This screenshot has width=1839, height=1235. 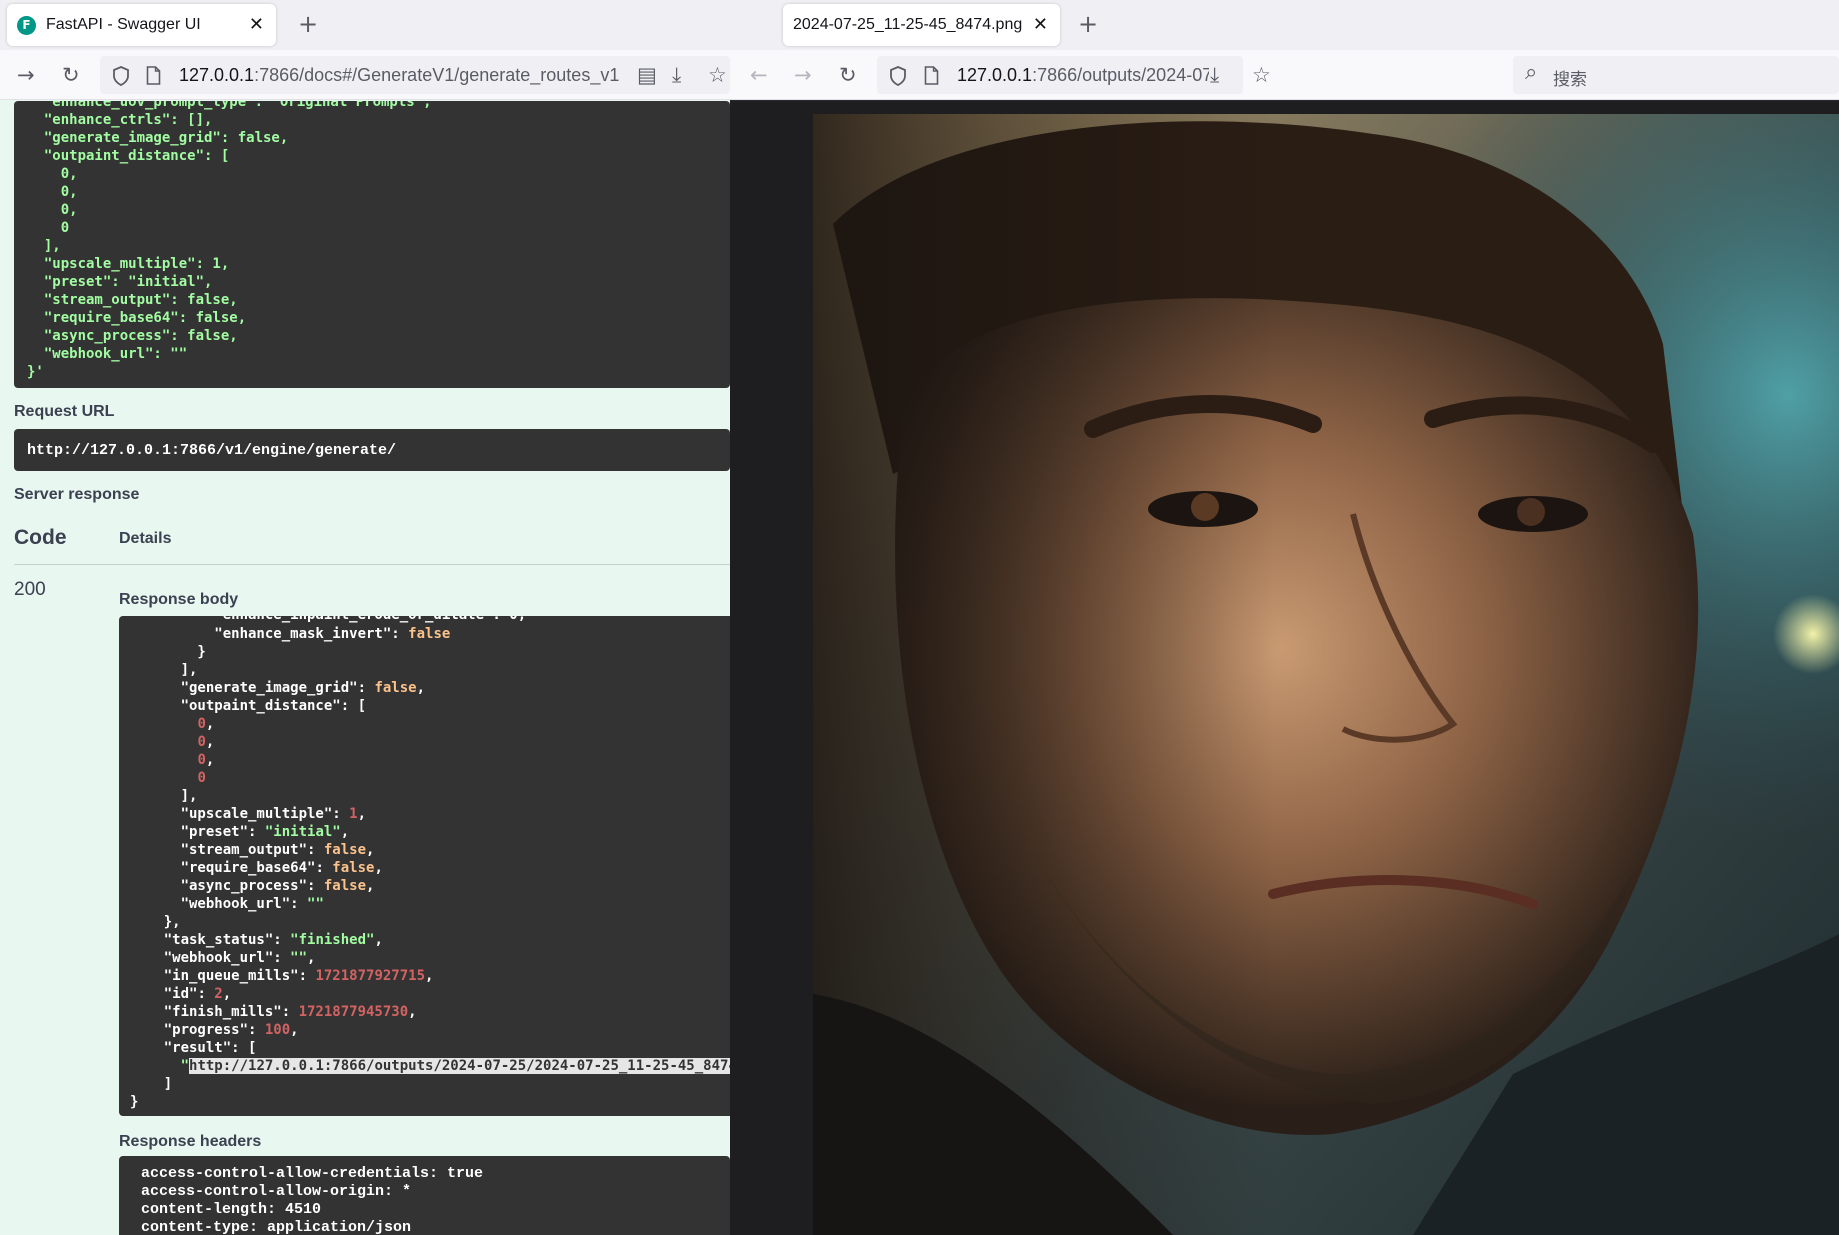 I want to click on tab-strip: F FastAPI - Swagger UI ✕ +, so click(x=365, y=25).